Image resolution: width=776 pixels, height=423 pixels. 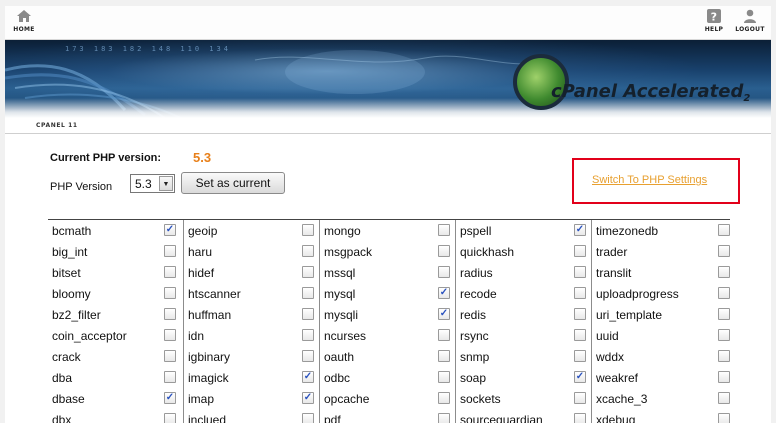 What do you see at coordinates (473, 378) in the screenshot?
I see `module-name: soap` at bounding box center [473, 378].